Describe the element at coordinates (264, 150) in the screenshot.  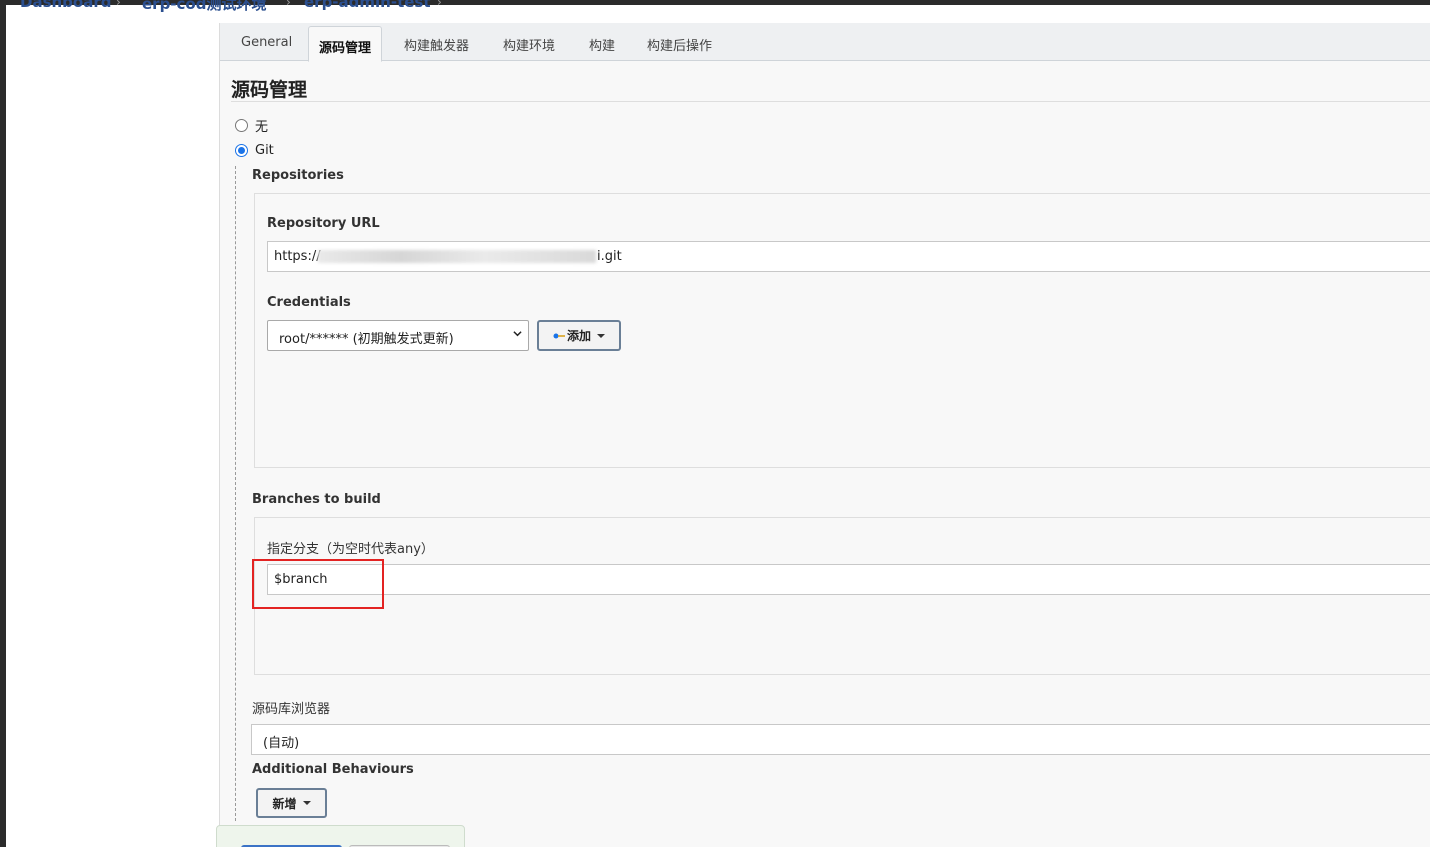
I see `scm-option-git-label: Git` at that location.